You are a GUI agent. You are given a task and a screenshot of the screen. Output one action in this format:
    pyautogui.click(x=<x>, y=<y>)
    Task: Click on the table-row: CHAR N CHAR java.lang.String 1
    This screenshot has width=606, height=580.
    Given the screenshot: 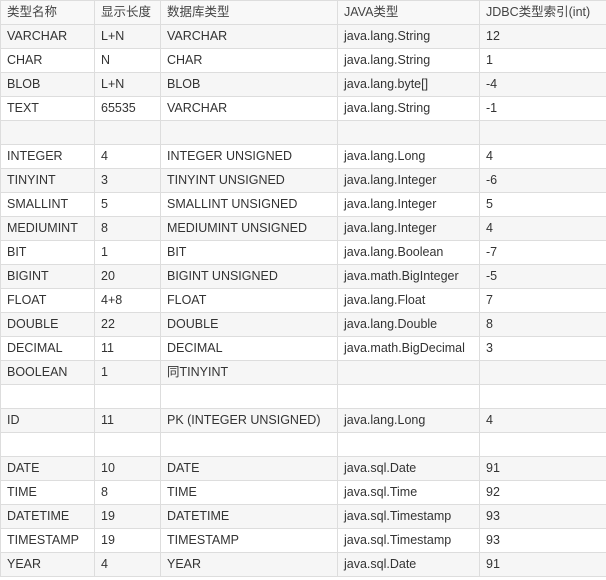 What is the action you would take?
    pyautogui.click(x=303, y=60)
    